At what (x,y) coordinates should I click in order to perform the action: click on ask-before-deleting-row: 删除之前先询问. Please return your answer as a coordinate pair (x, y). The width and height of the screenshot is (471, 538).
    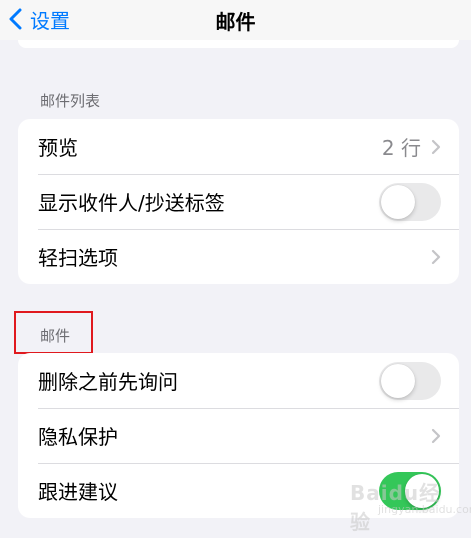
    Looking at the image, I should click on (238, 380).